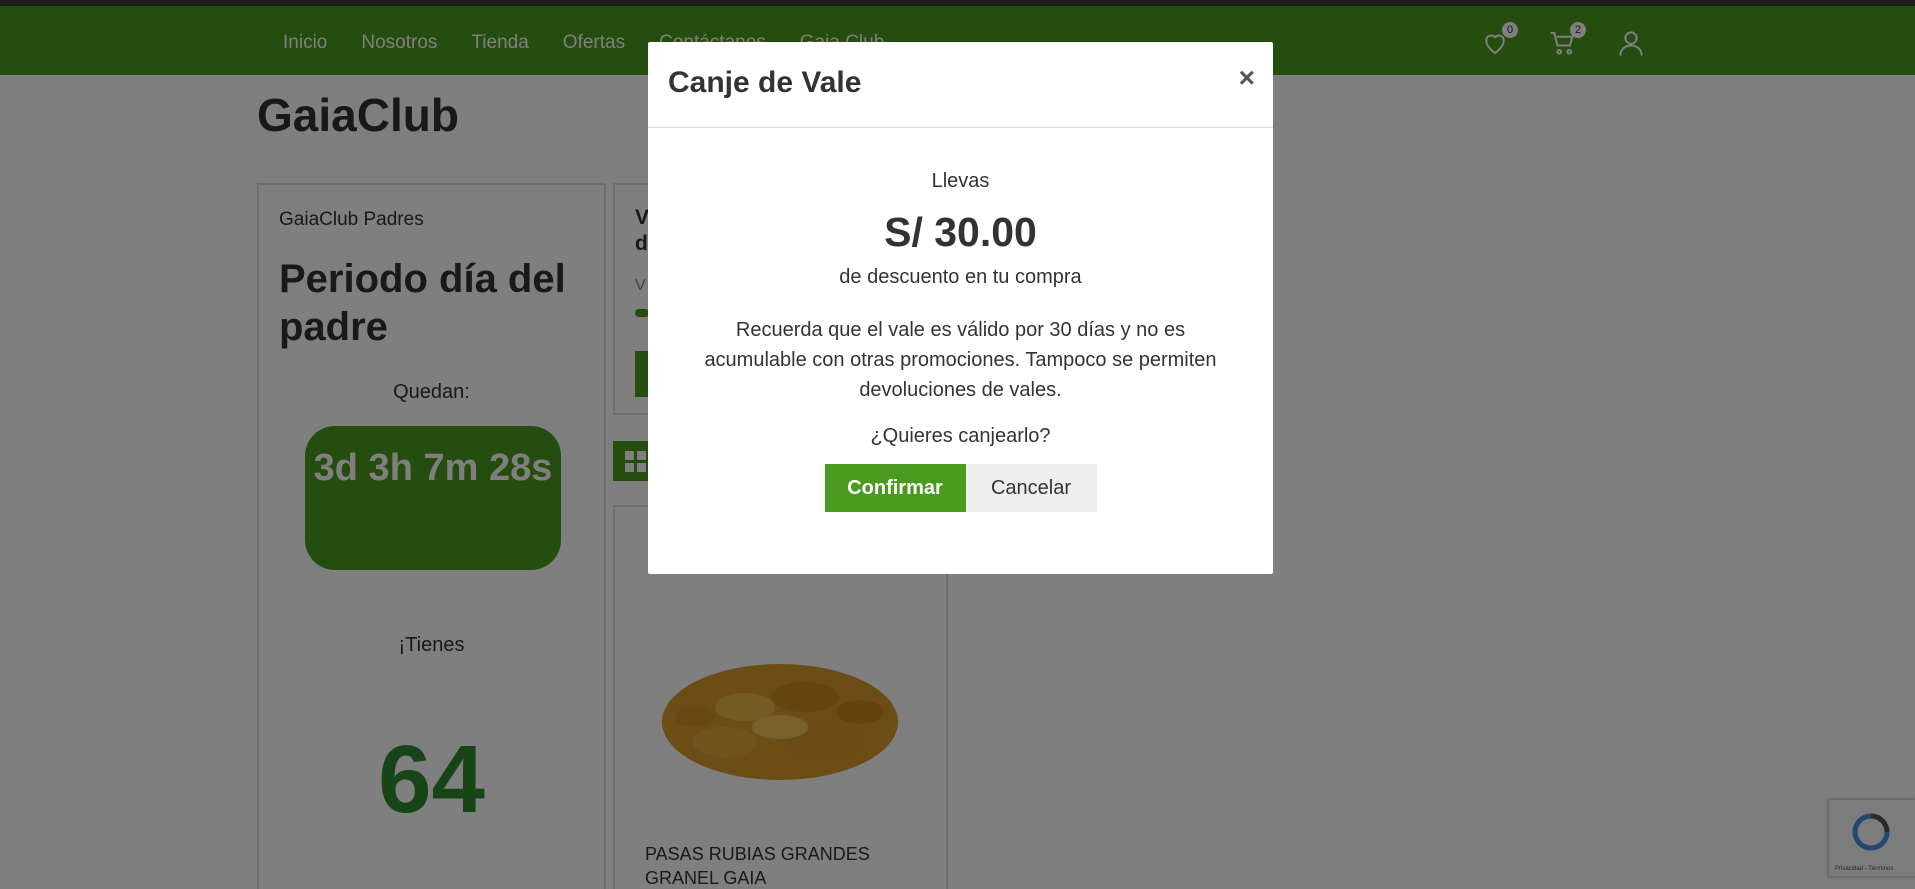 The width and height of the screenshot is (1915, 889). Describe the element at coordinates (1031, 488) in the screenshot. I see `cancel-button: Cancelar` at that location.